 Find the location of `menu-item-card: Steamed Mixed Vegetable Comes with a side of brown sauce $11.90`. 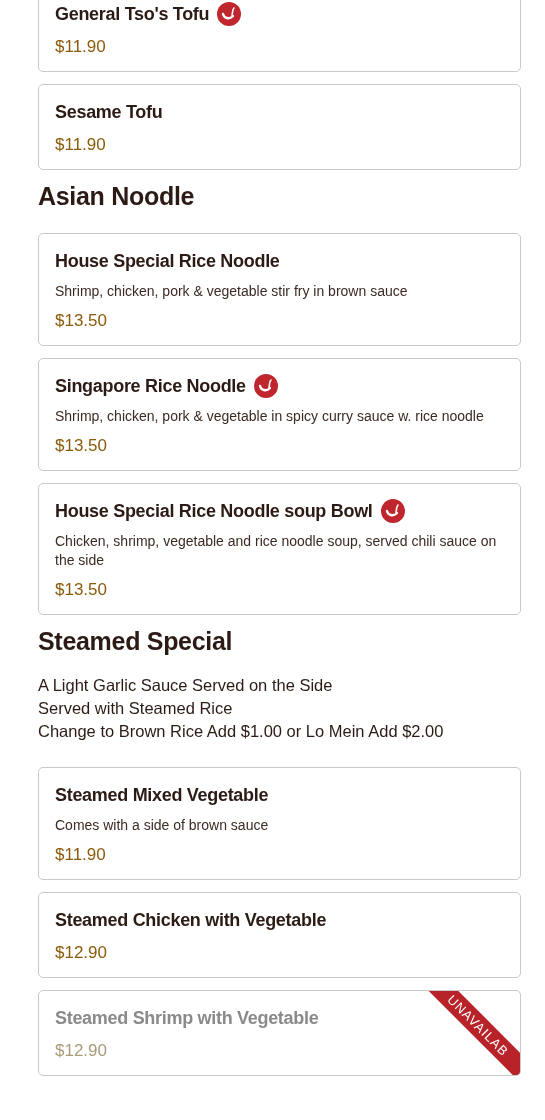

menu-item-card: Steamed Mixed Vegetable Comes with a side of brown sauce $11.90 is located at coordinates (279, 823).